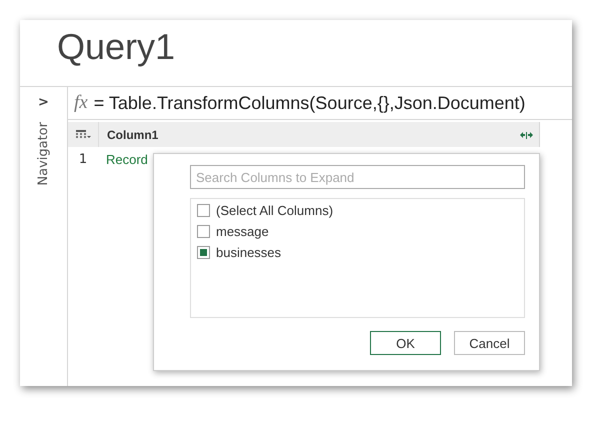 This screenshot has height=429, width=613. Describe the element at coordinates (123, 159) in the screenshot. I see `table-cell: Record` at that location.